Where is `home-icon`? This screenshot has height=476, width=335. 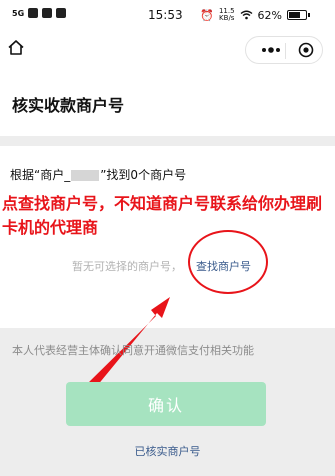
home-icon is located at coordinates (16, 48).